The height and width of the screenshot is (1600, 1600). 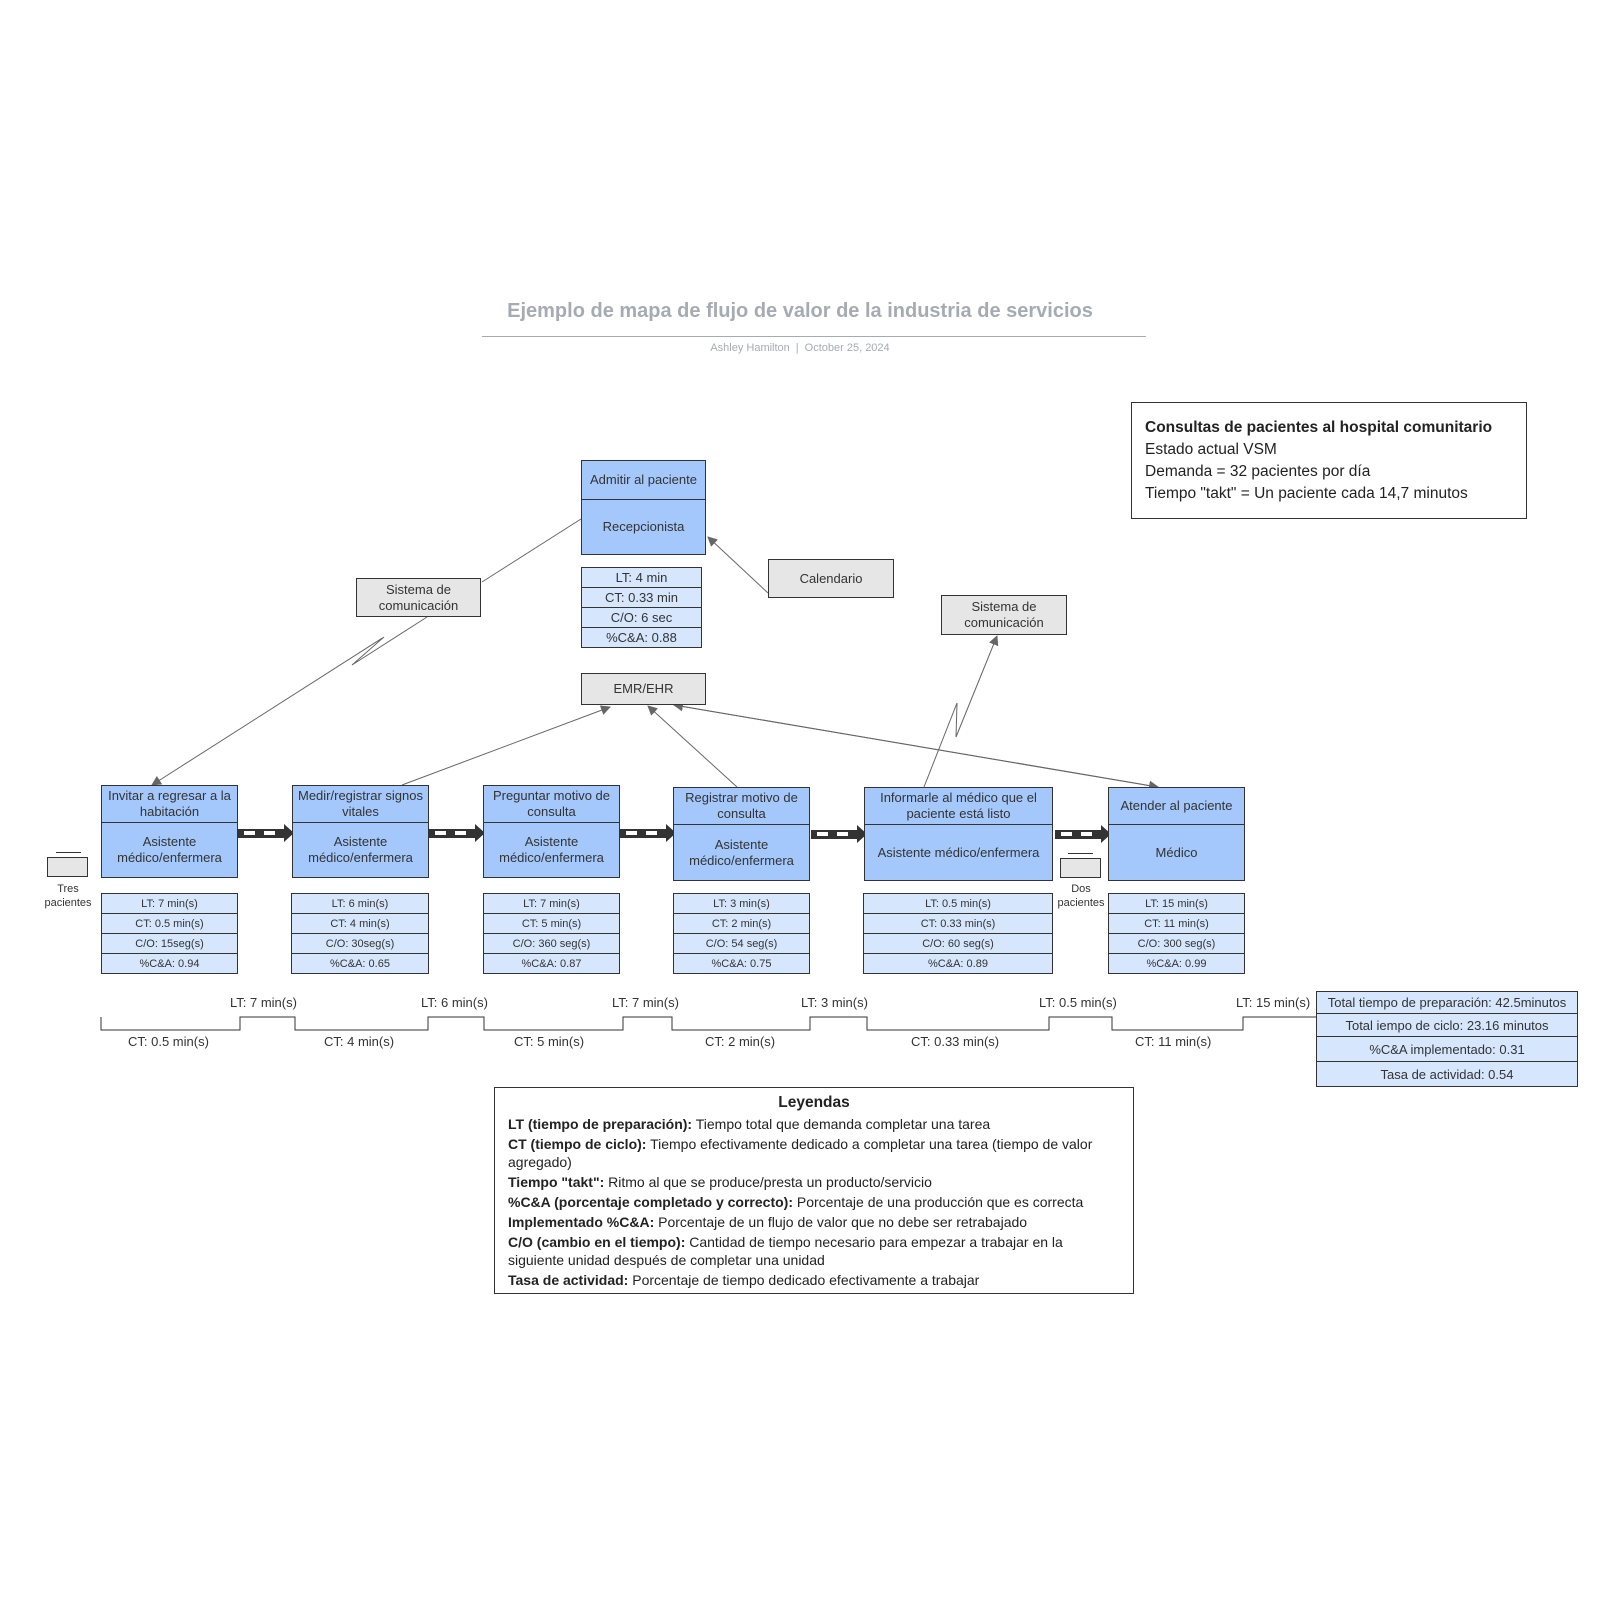 What do you see at coordinates (1176, 834) in the screenshot?
I see `process-attend-patient: Atender al paciente Médico` at bounding box center [1176, 834].